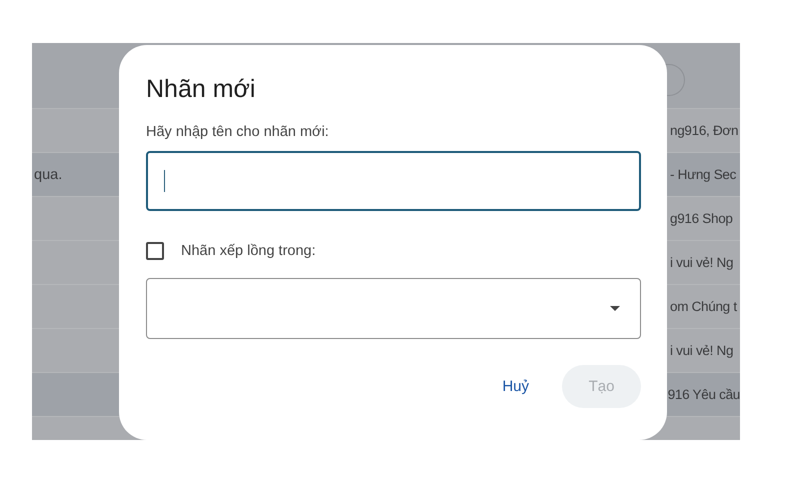 Image resolution: width=800 pixels, height=500 pixels. I want to click on dropdown-arrow-icon, so click(615, 308).